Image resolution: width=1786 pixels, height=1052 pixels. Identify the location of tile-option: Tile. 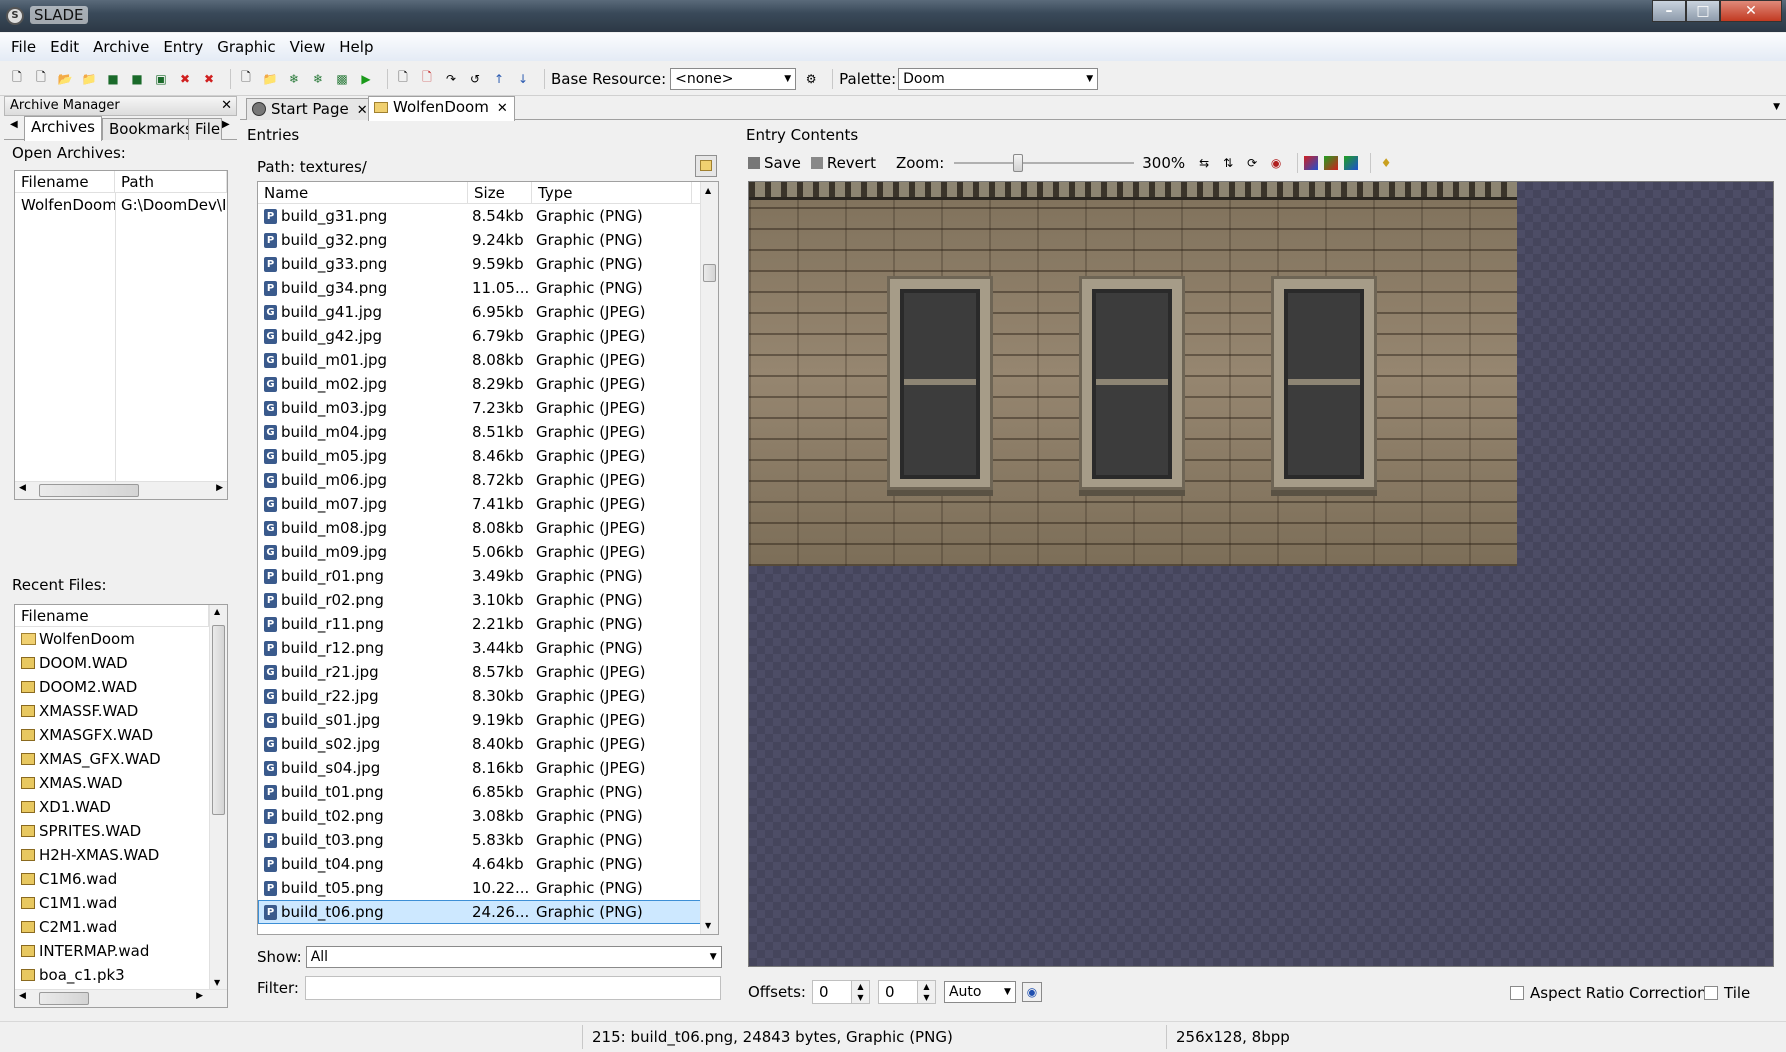
(1727, 993).